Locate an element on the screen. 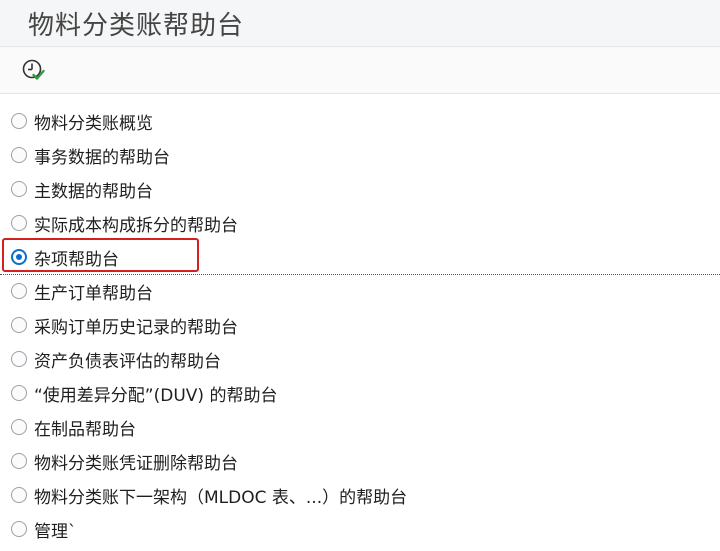  option-label: 生产订单帮助台 is located at coordinates (93, 294).